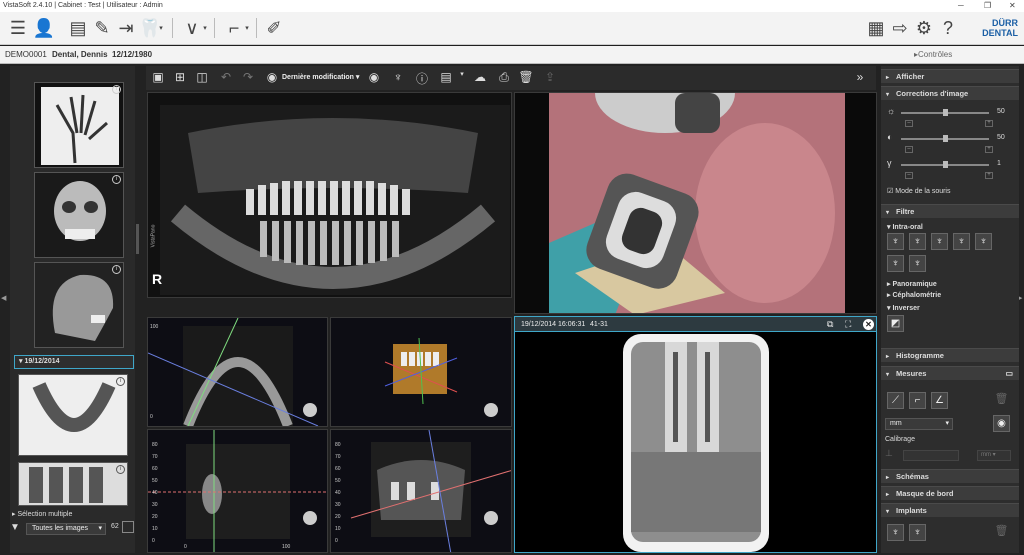 Image resolution: width=1024 pixels, height=555 pixels. Describe the element at coordinates (17, 529) in the screenshot. I see `filter-icon: ▼` at that location.